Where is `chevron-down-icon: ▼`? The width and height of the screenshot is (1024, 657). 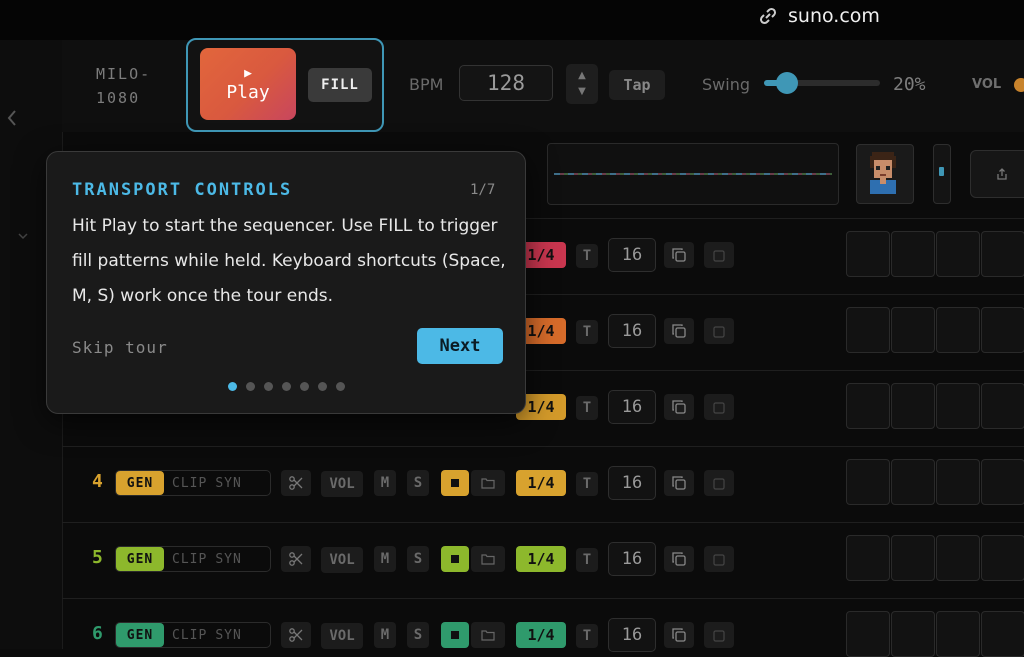
chevron-down-icon: ▼ is located at coordinates (582, 92).